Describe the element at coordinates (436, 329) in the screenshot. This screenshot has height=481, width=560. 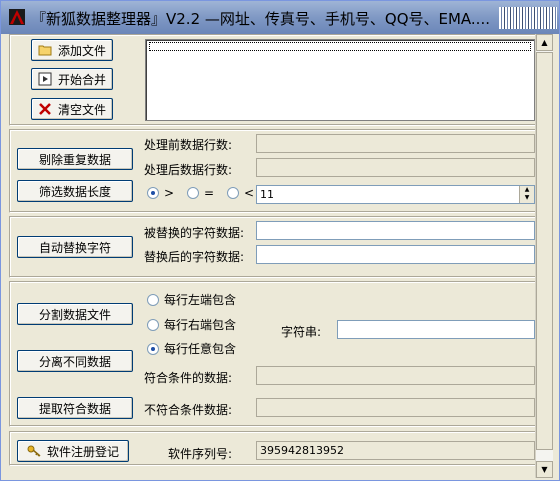
I see `match-string-input` at that location.